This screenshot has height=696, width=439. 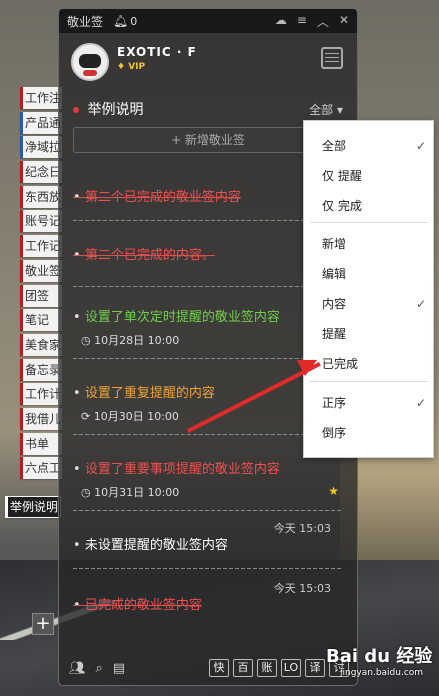 I want to click on side-tab-5: 账号记, so click(x=41, y=221).